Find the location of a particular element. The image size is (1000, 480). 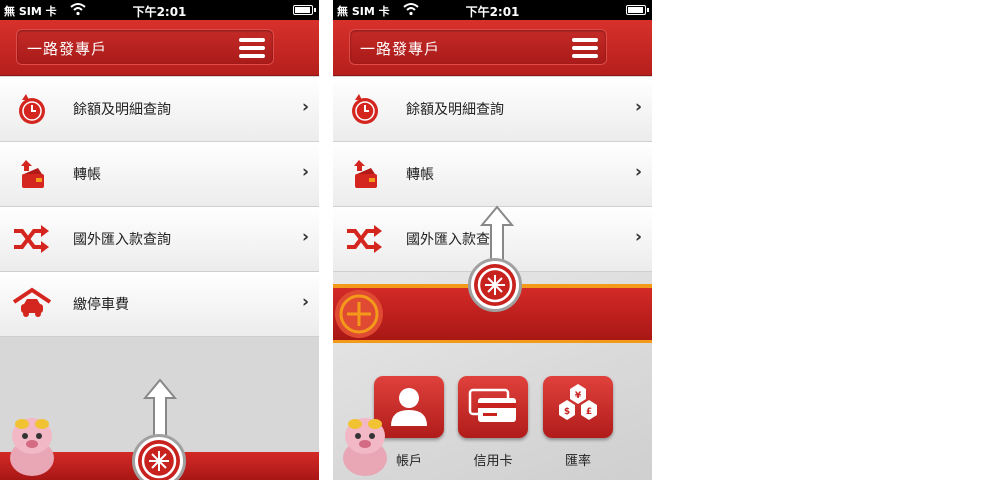

credit-card-icon is located at coordinates (492, 405).